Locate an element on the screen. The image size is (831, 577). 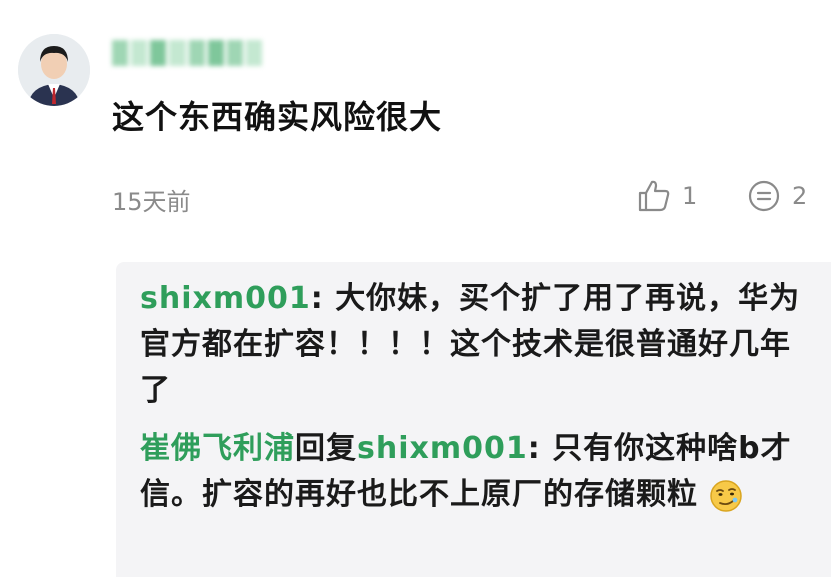
reply-target: shixm001 is located at coordinates (442, 448).